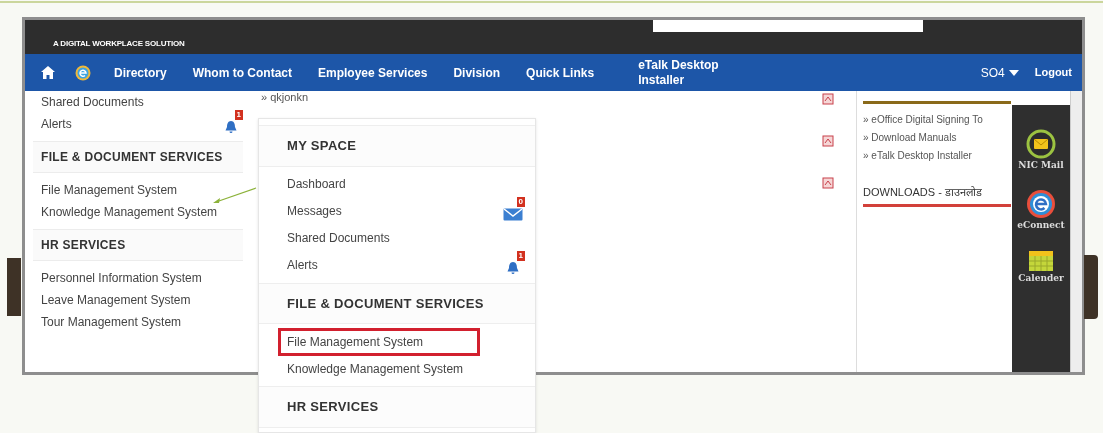  Describe the element at coordinates (788, 26) in the screenshot. I see `search-field` at that location.